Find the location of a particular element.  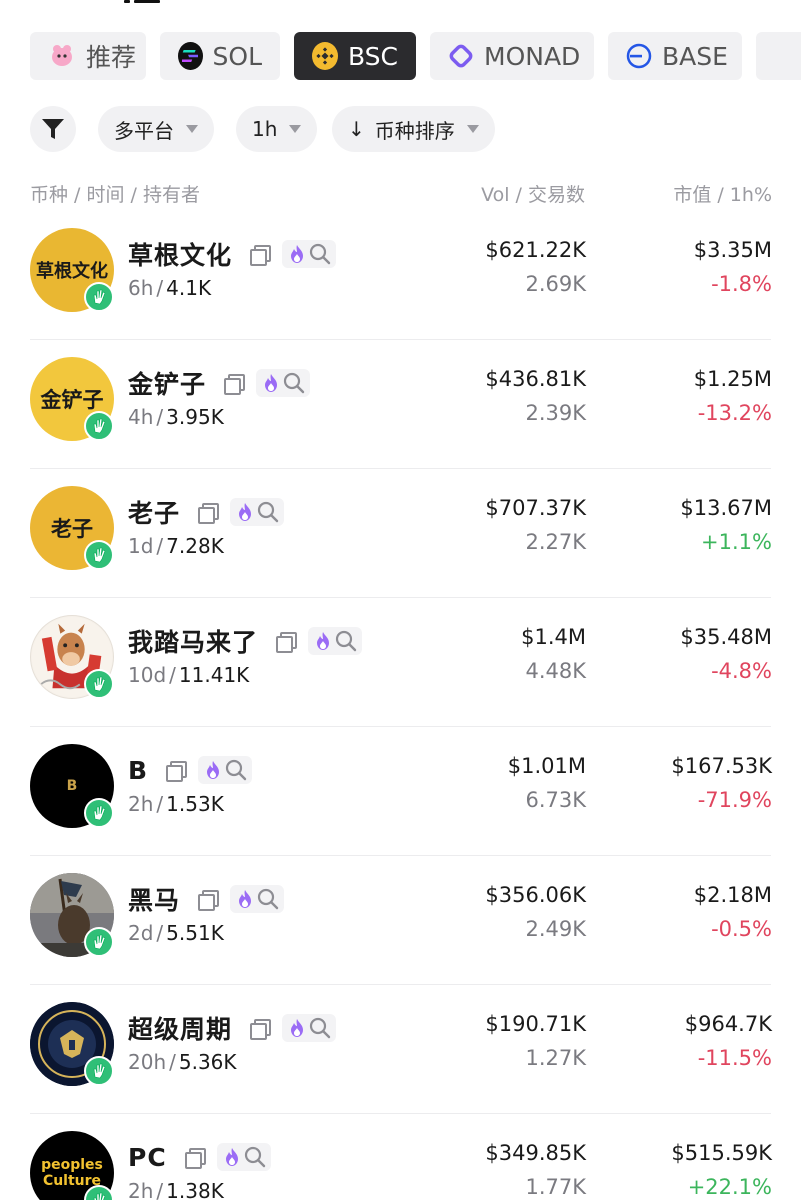

token-volume: $436.81K is located at coordinates (535, 379).